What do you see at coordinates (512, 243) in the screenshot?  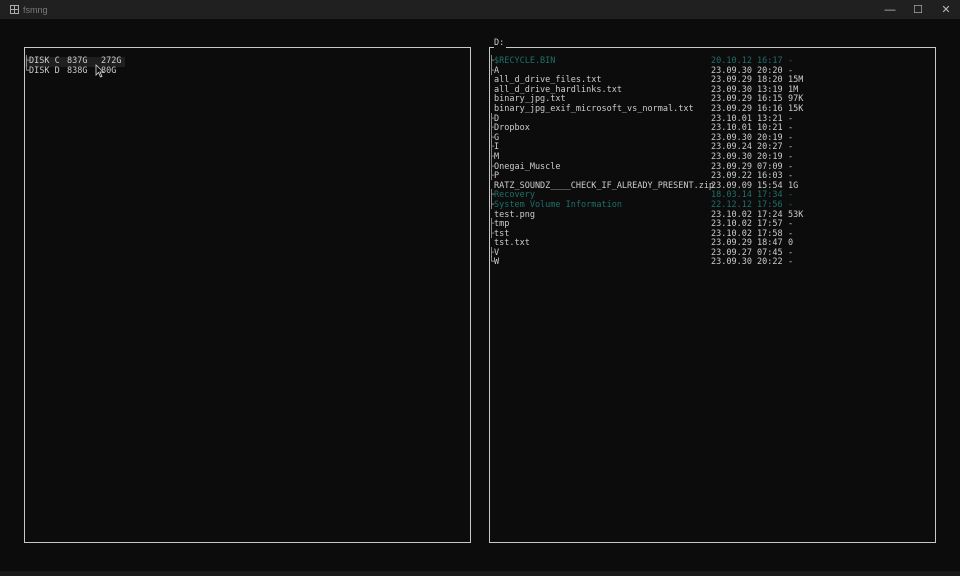 I see `file-name: tst.txt` at bounding box center [512, 243].